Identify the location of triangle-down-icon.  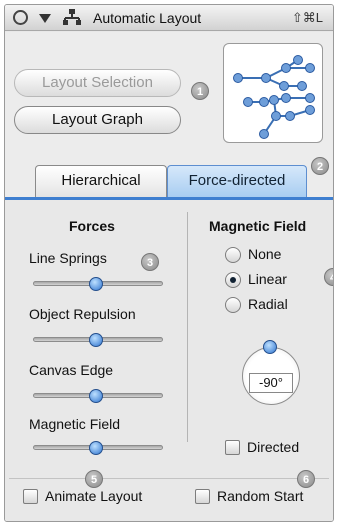
(45, 18).